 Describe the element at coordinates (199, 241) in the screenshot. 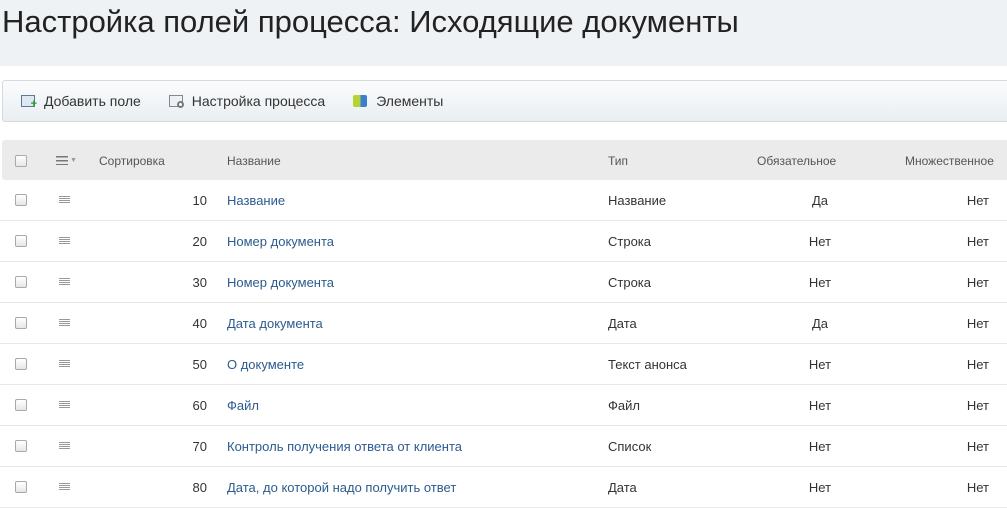

I see `sort-value: 20` at that location.